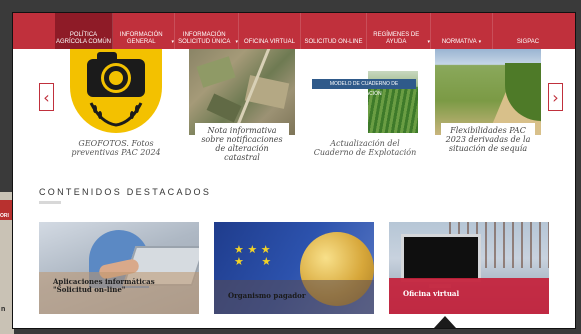  Describe the element at coordinates (253, 255) in the screenshot. I see `eu-stars-icon: ★ ★ ★ ★ ★` at that location.